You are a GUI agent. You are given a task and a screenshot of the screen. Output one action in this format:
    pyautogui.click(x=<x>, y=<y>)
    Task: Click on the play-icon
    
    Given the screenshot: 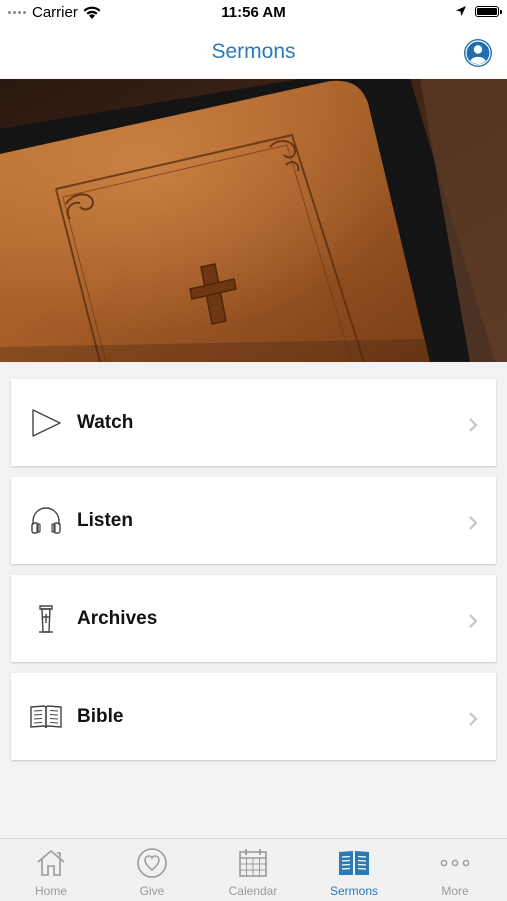 What is the action you would take?
    pyautogui.click(x=46, y=423)
    